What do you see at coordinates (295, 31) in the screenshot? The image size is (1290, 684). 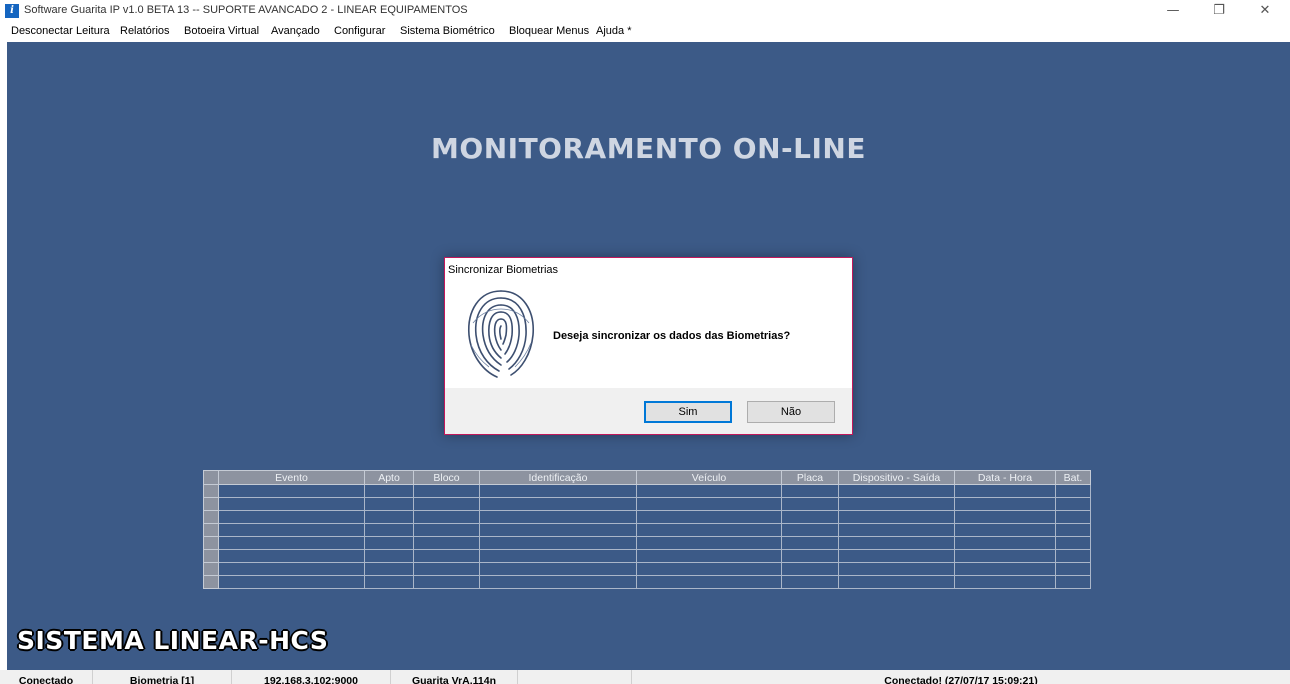 I see `menu-avancado: Avançado` at bounding box center [295, 31].